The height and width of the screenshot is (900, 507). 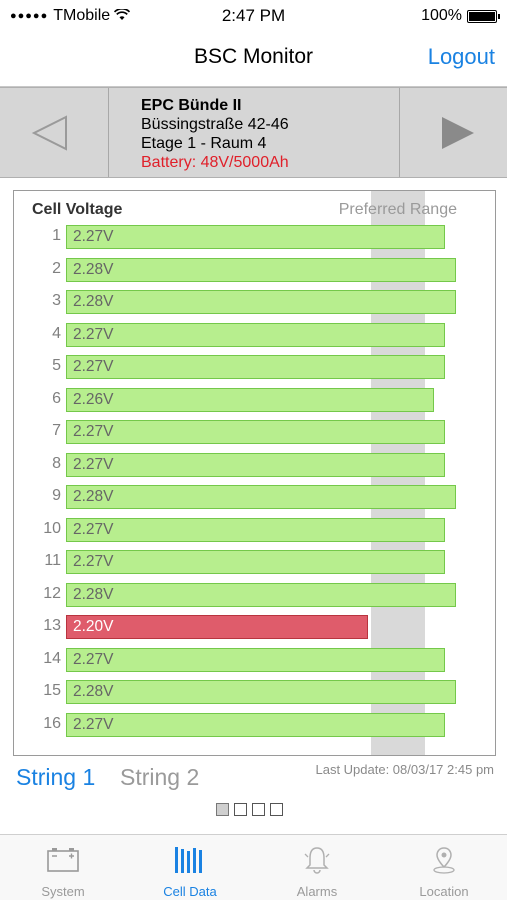 I want to click on cell-row: 7 2.27V, so click(x=254, y=432).